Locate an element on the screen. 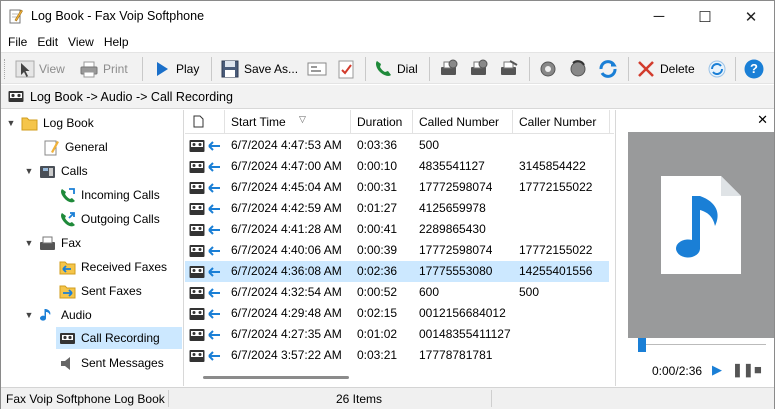 The width and height of the screenshot is (775, 409). menu-file: File is located at coordinates (17, 42).